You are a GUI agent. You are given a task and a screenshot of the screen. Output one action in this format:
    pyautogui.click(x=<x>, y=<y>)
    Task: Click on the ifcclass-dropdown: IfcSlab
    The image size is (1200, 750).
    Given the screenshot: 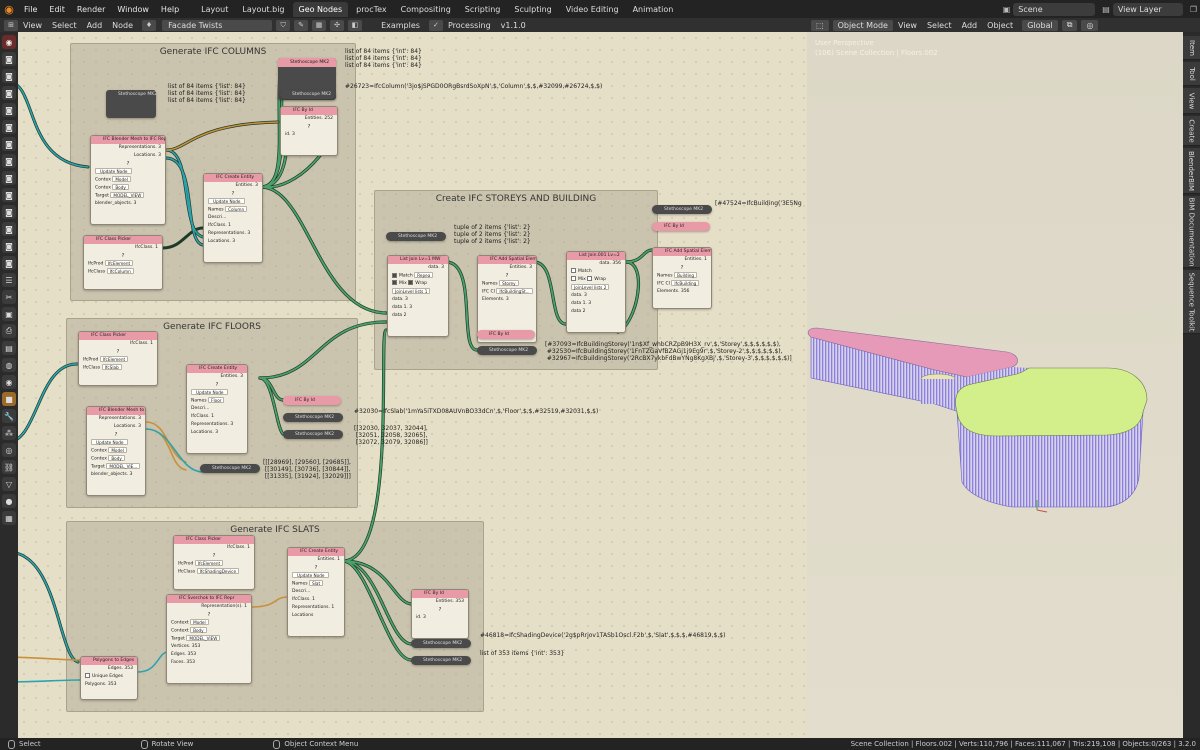 What is the action you would take?
    pyautogui.click(x=111, y=367)
    